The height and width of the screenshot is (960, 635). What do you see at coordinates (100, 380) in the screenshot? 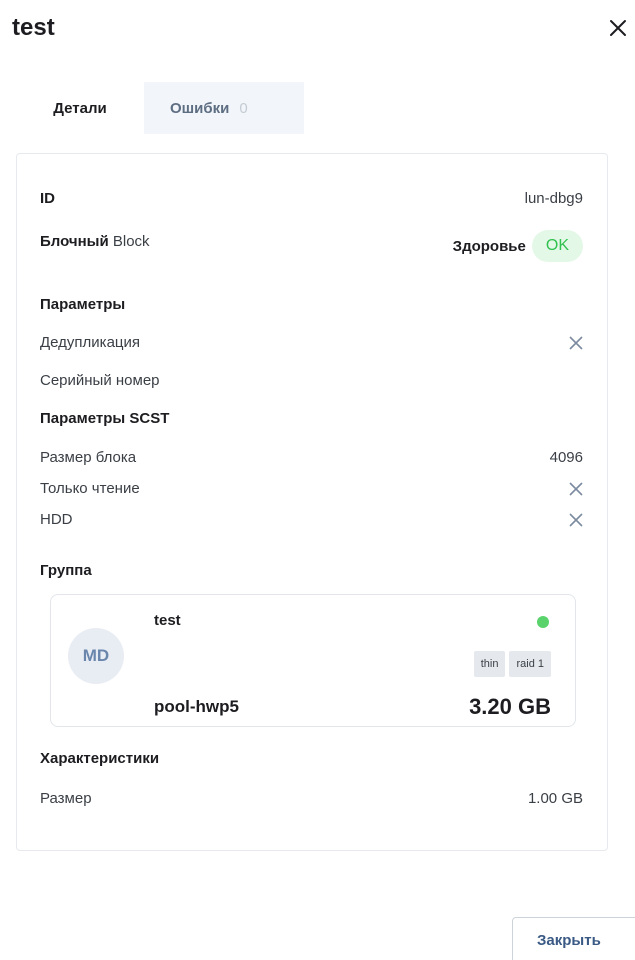
I see `serial-label: Серийный номер` at bounding box center [100, 380].